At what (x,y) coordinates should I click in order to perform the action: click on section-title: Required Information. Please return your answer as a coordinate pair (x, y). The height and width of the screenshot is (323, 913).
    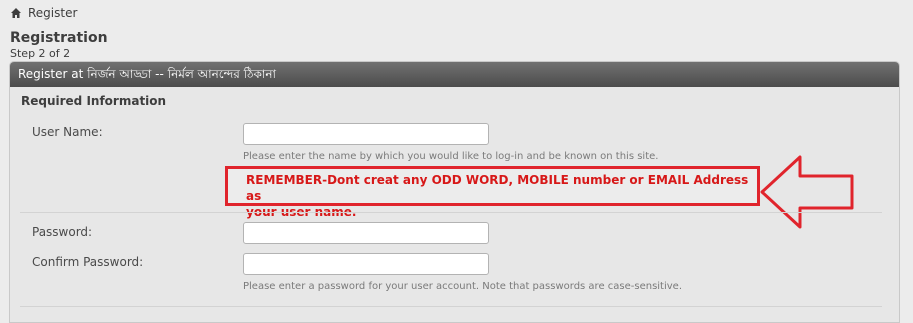
    Looking at the image, I should click on (94, 101).